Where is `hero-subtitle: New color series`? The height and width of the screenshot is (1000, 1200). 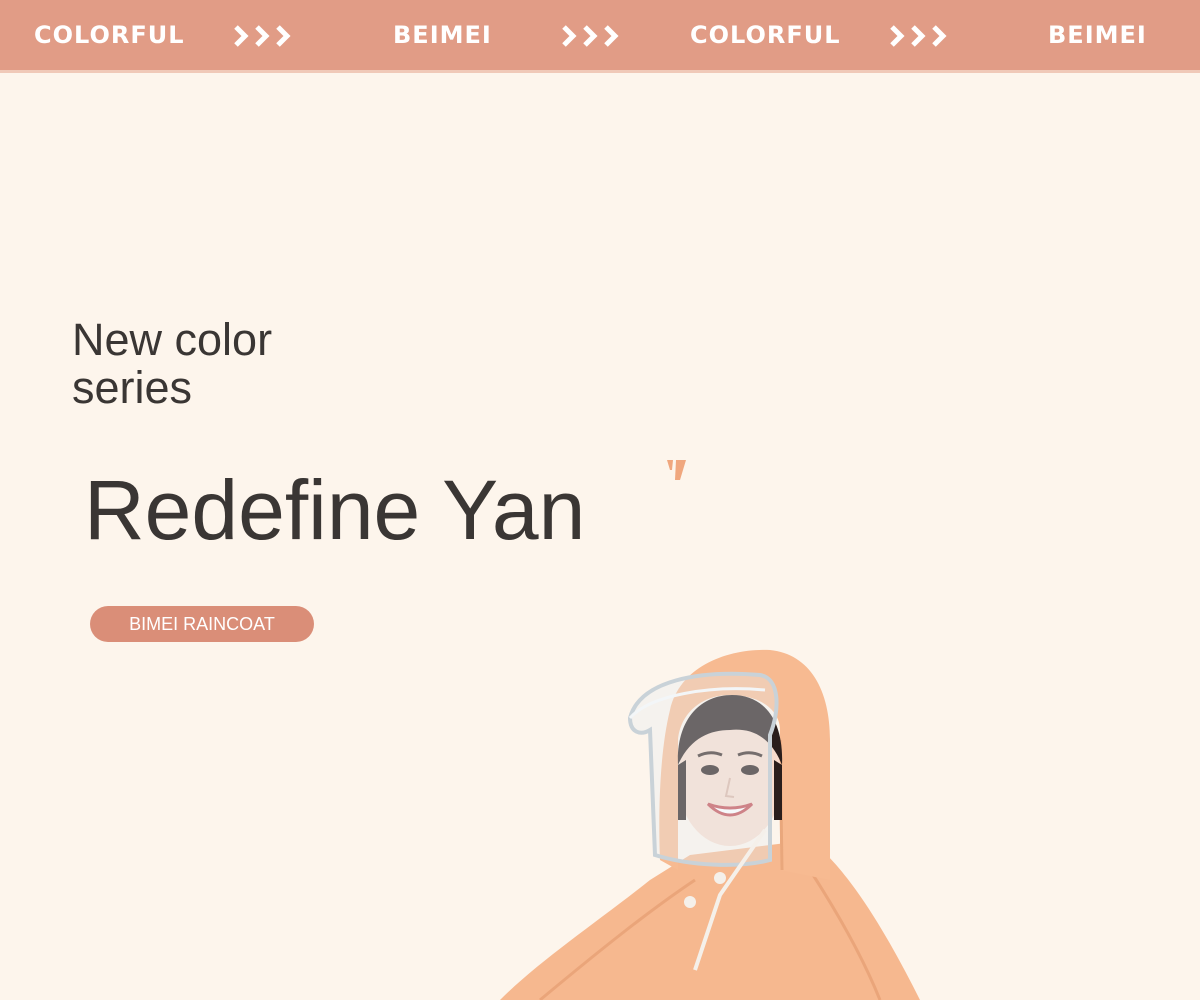 hero-subtitle: New color series is located at coordinates (172, 363).